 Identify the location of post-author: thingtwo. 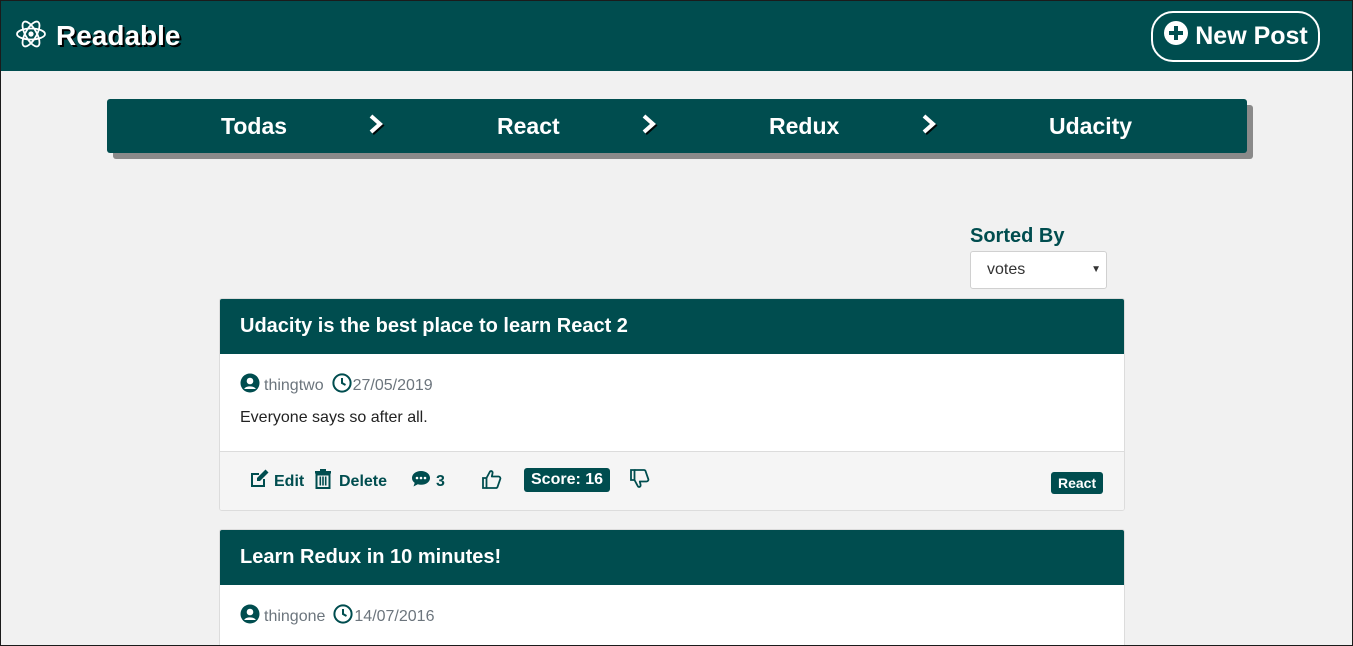
(294, 385).